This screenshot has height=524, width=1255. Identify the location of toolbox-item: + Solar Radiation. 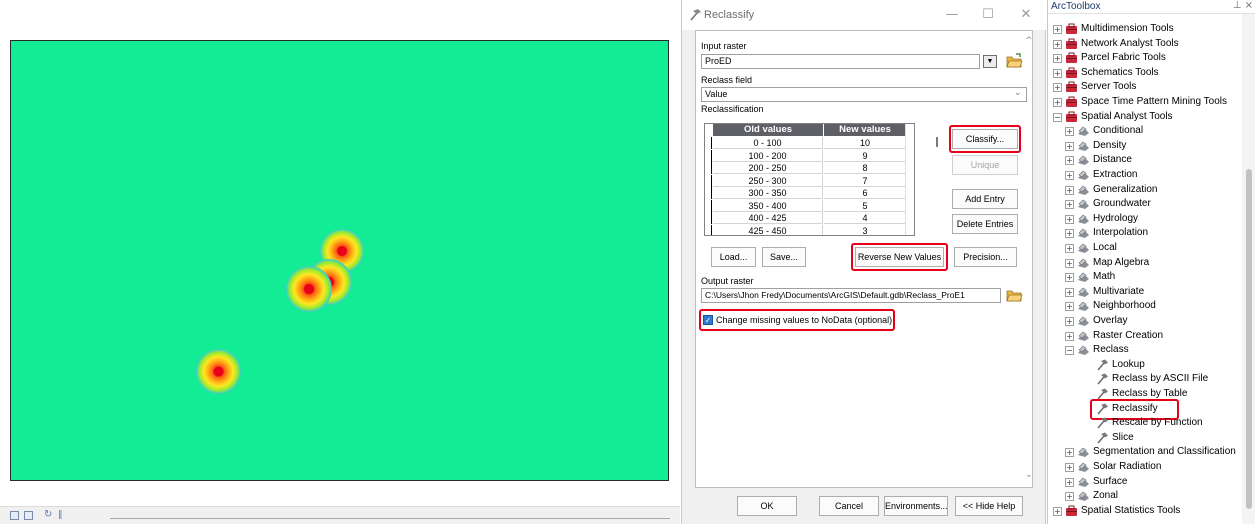
(1145, 467).